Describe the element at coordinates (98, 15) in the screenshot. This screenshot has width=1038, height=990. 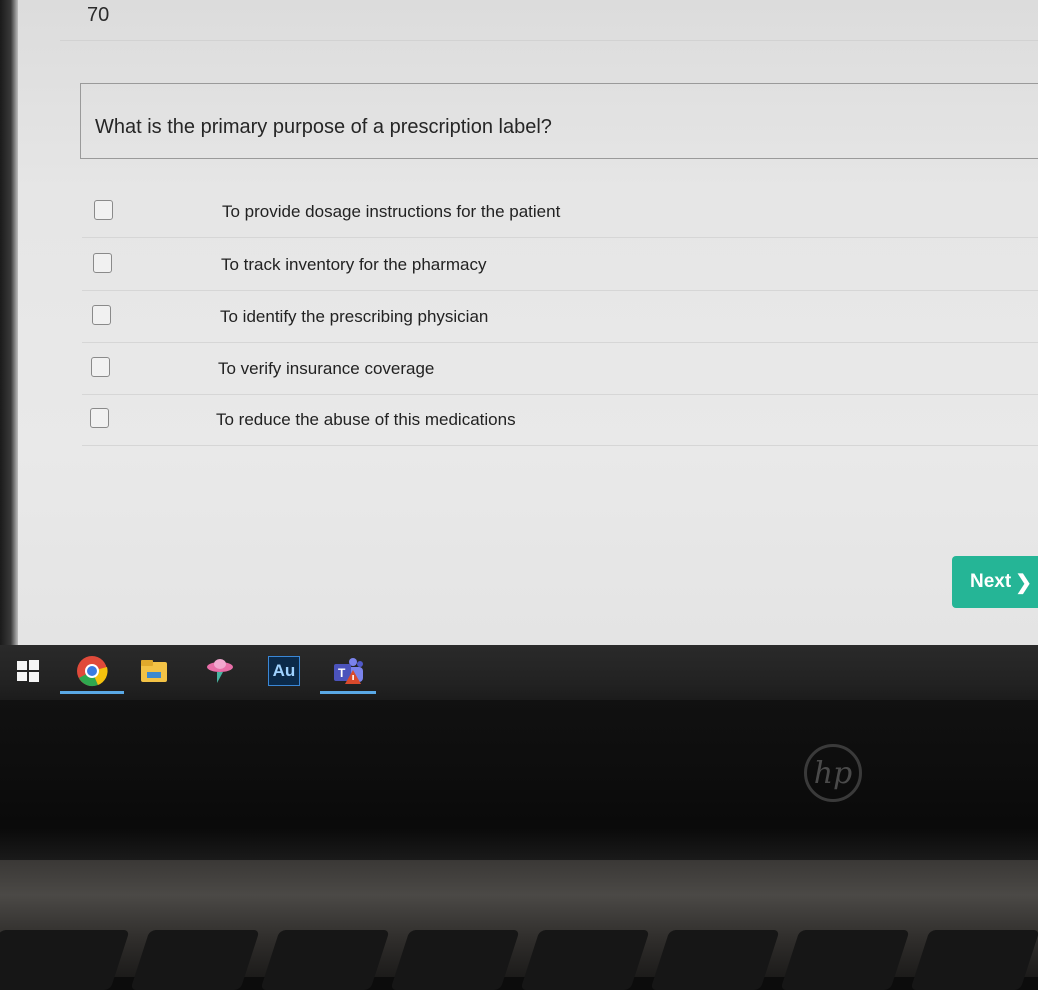
I see `question-number: 70` at that location.